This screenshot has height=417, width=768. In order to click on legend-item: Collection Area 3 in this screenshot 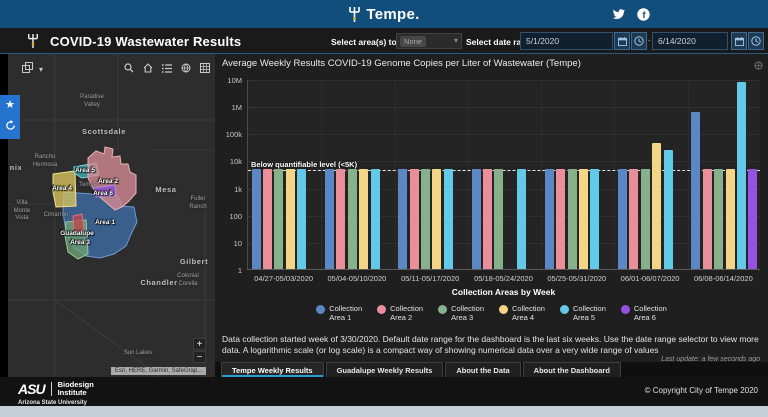, I will do `click(461, 313)`.